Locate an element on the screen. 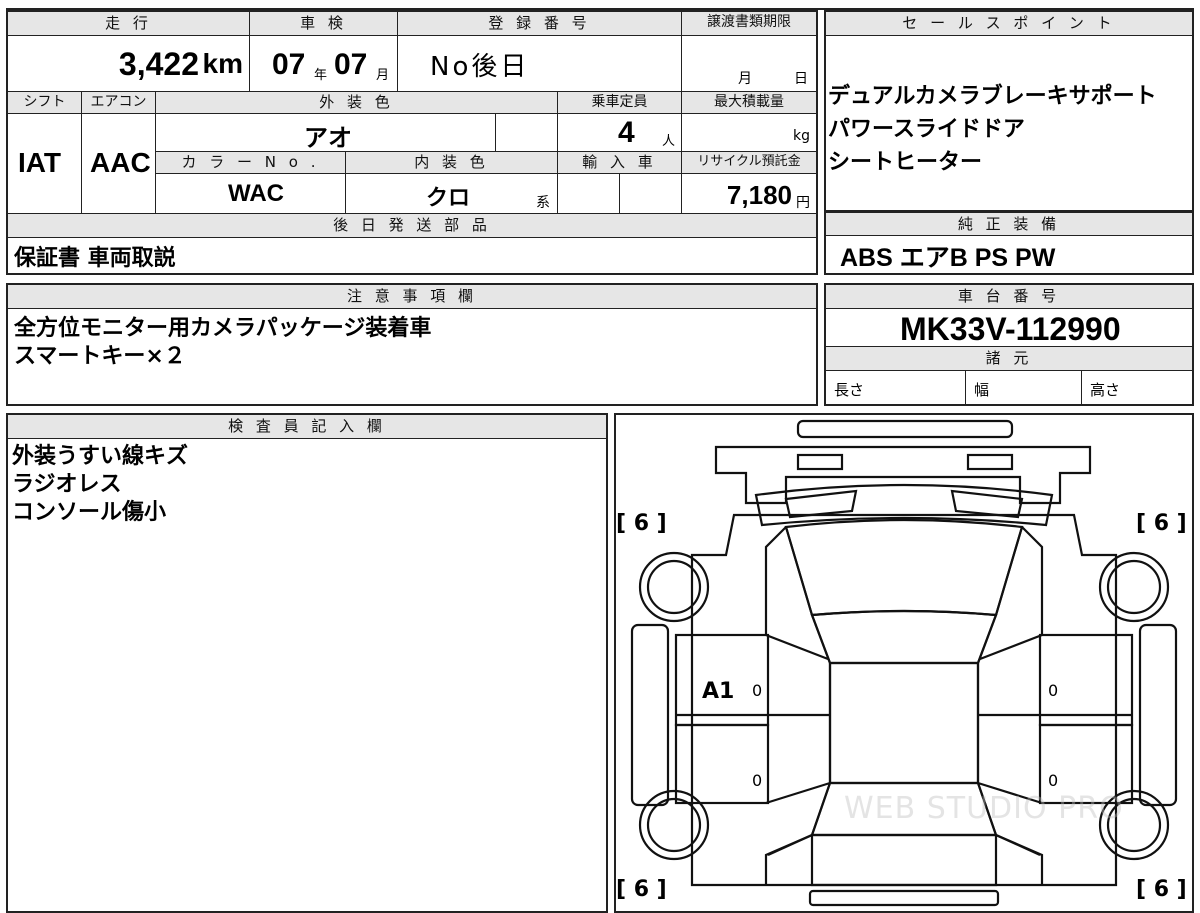 Image resolution: width=1200 pixels, height=913 pixels. max-load-cell: kg is located at coordinates (749, 133).